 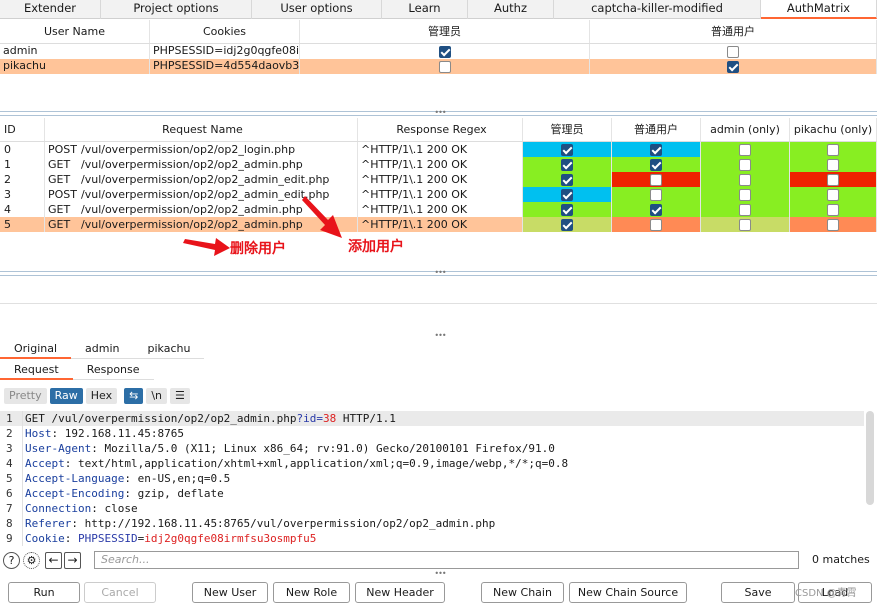 What do you see at coordinates (258, 249) in the screenshot?
I see `annotation-delete-user: 删除用户` at bounding box center [258, 249].